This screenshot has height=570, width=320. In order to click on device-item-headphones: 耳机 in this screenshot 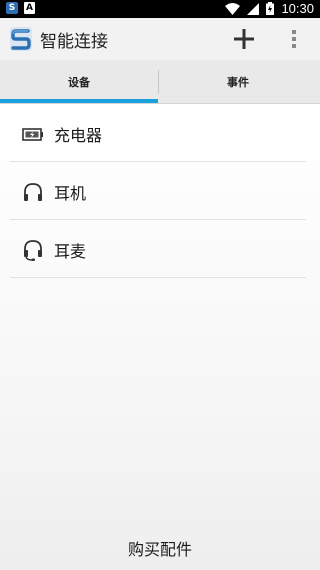, I will do `click(158, 191)`.